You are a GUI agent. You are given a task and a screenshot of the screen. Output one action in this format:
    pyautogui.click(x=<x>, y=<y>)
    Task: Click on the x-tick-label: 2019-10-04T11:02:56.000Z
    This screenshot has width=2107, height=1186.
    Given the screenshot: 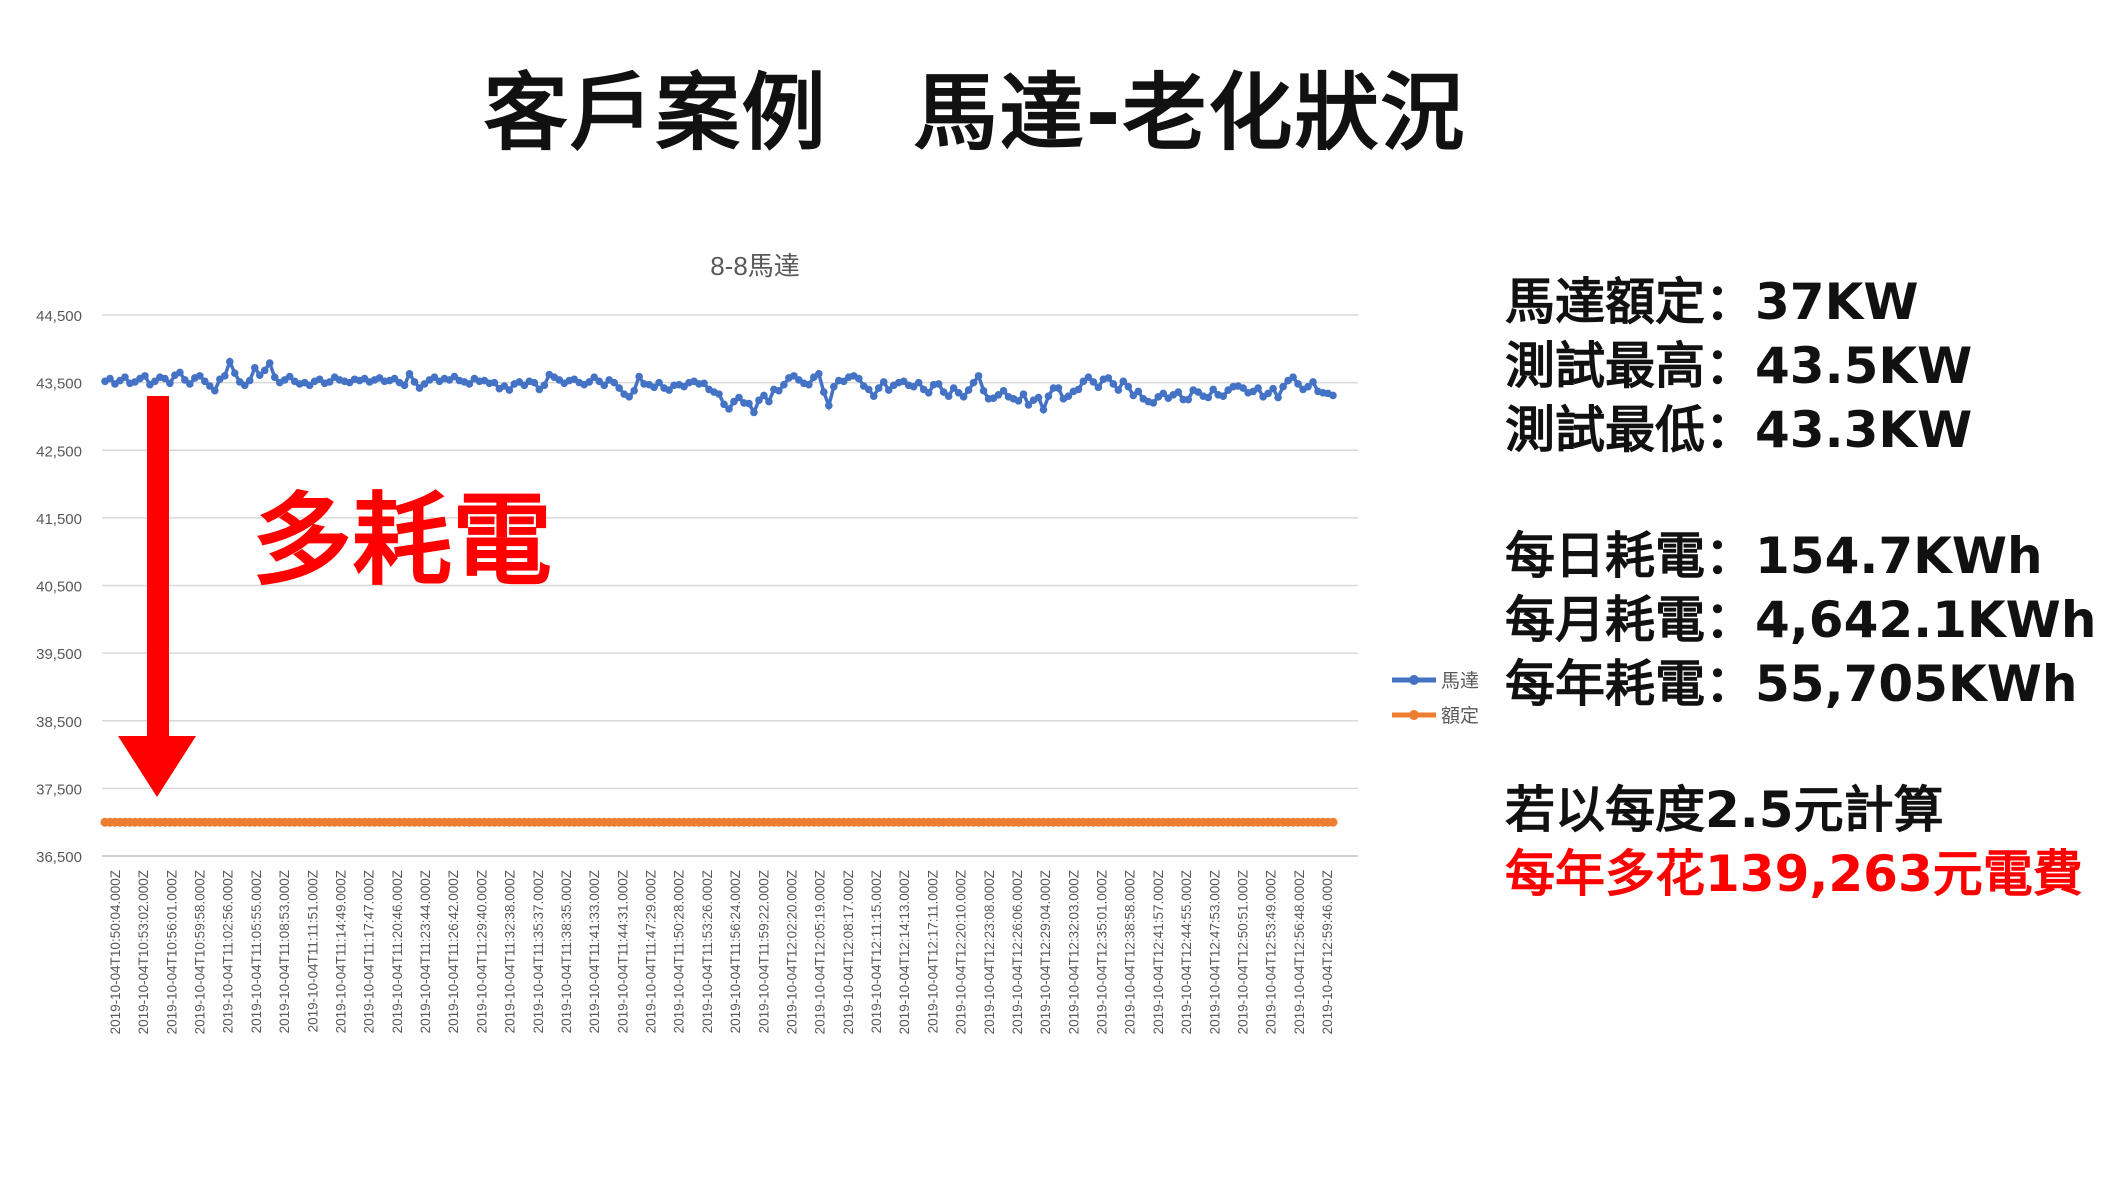 What is the action you would take?
    pyautogui.click(x=228, y=951)
    